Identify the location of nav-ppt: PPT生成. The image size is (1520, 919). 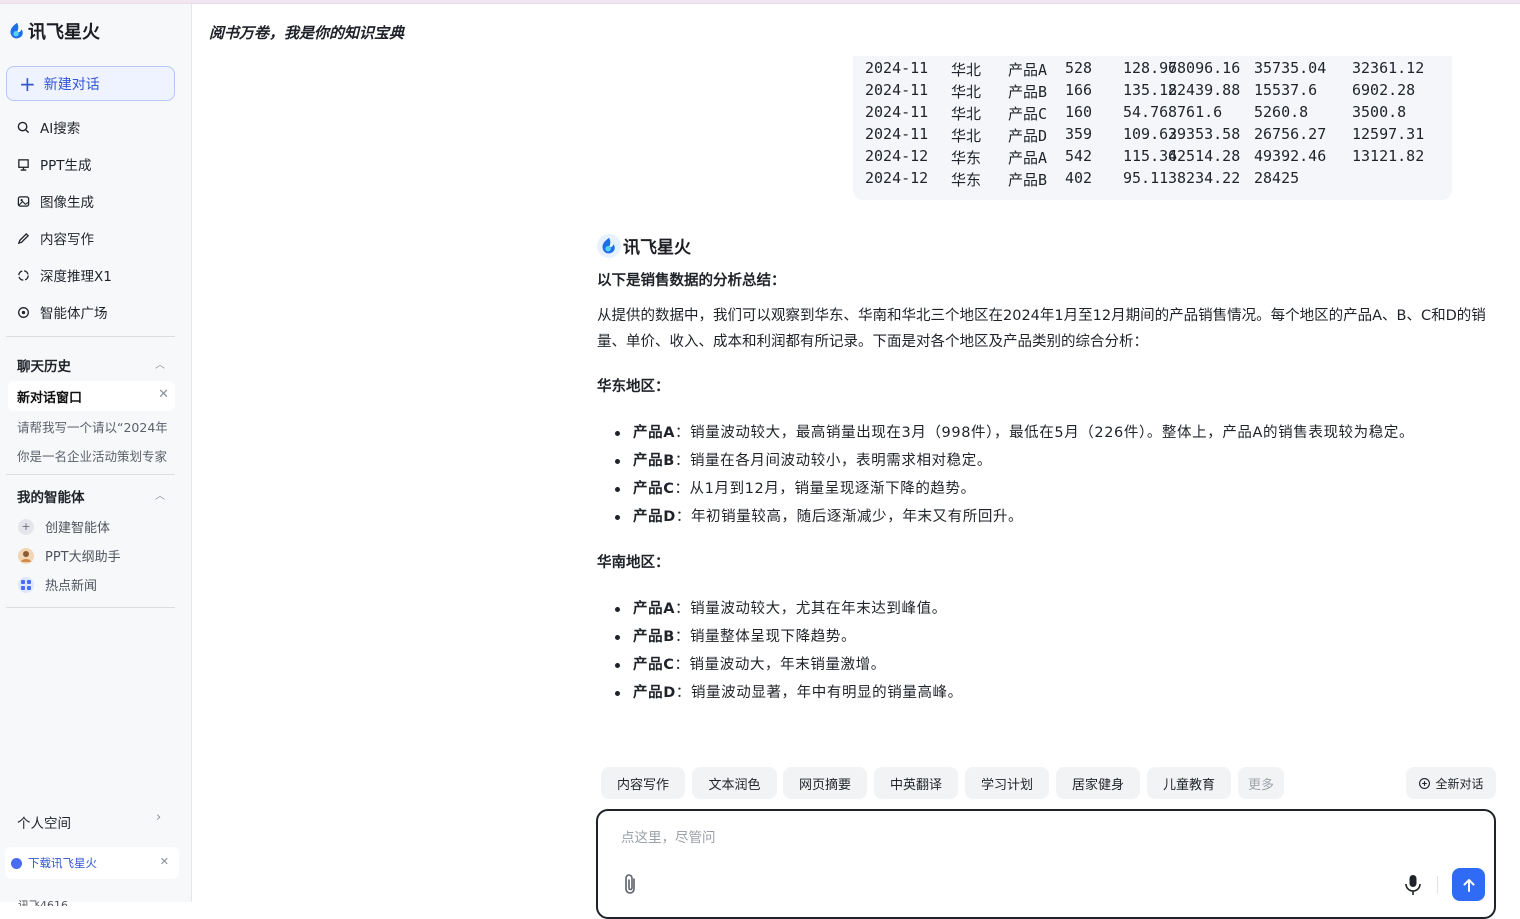
(54, 164).